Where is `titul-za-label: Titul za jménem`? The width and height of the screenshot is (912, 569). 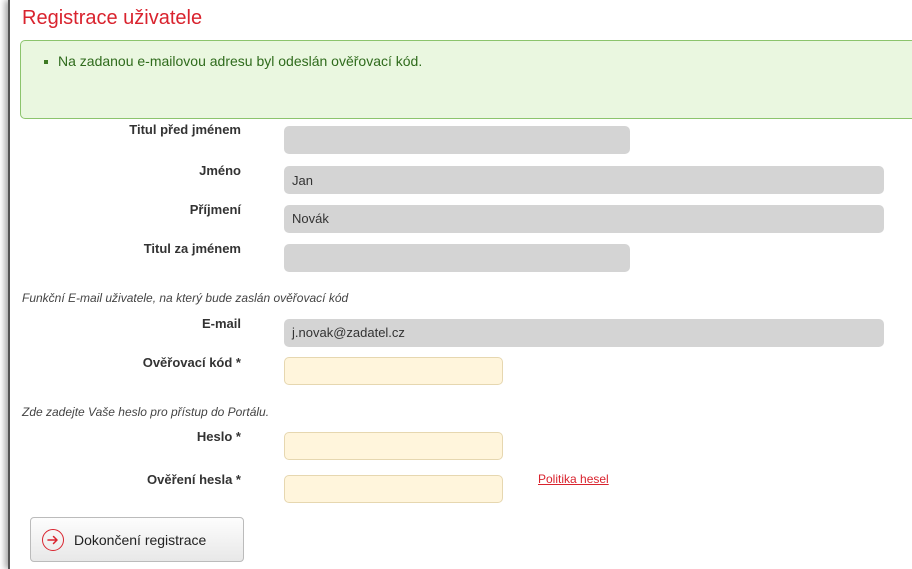 titul-za-label: Titul za jménem is located at coordinates (192, 248).